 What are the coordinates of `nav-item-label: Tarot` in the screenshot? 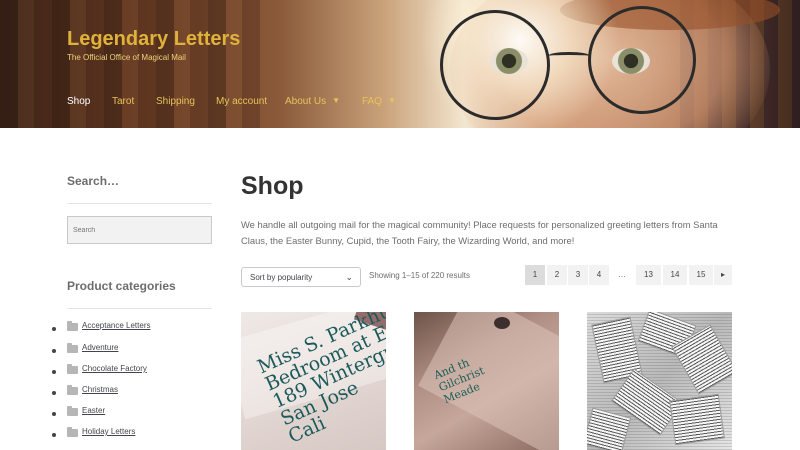 It's located at (123, 101).